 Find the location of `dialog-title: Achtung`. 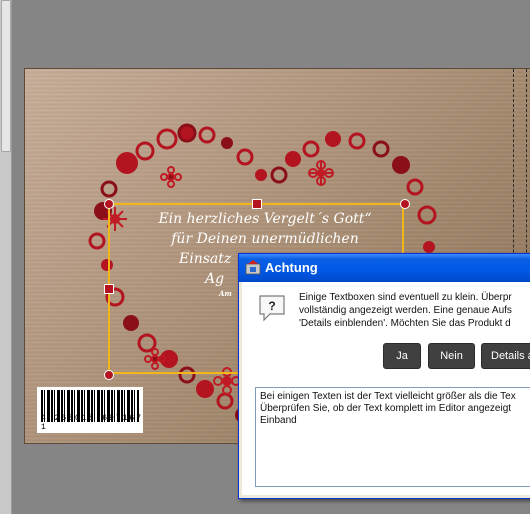

dialog-title: Achtung is located at coordinates (291, 267).